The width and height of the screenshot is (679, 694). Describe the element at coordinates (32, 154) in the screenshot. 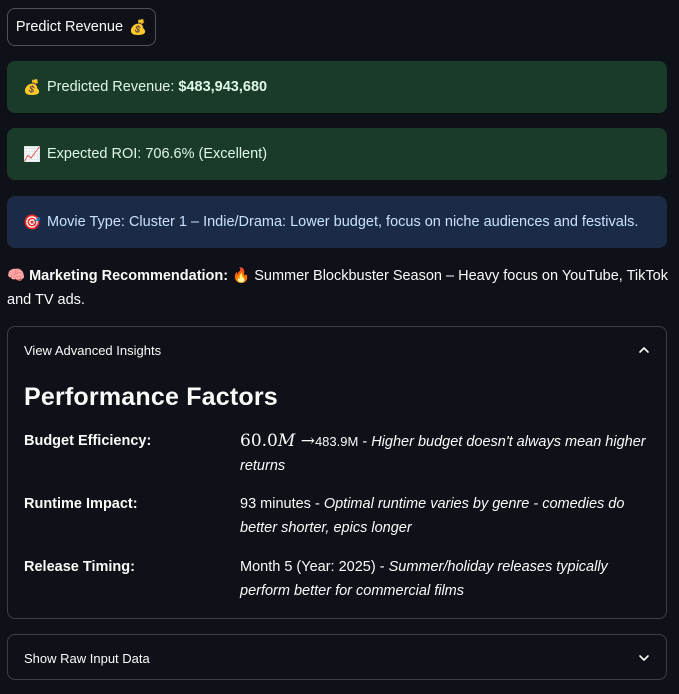

I see `chart-increasing-icon: 📈` at that location.